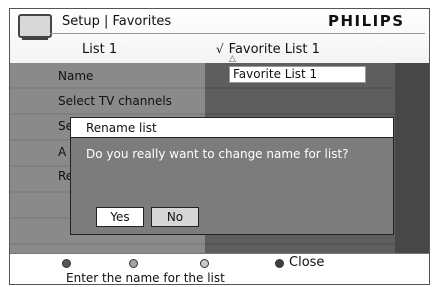 This screenshot has width=436, height=287. I want to click on blue-button-icon, so click(279, 263).